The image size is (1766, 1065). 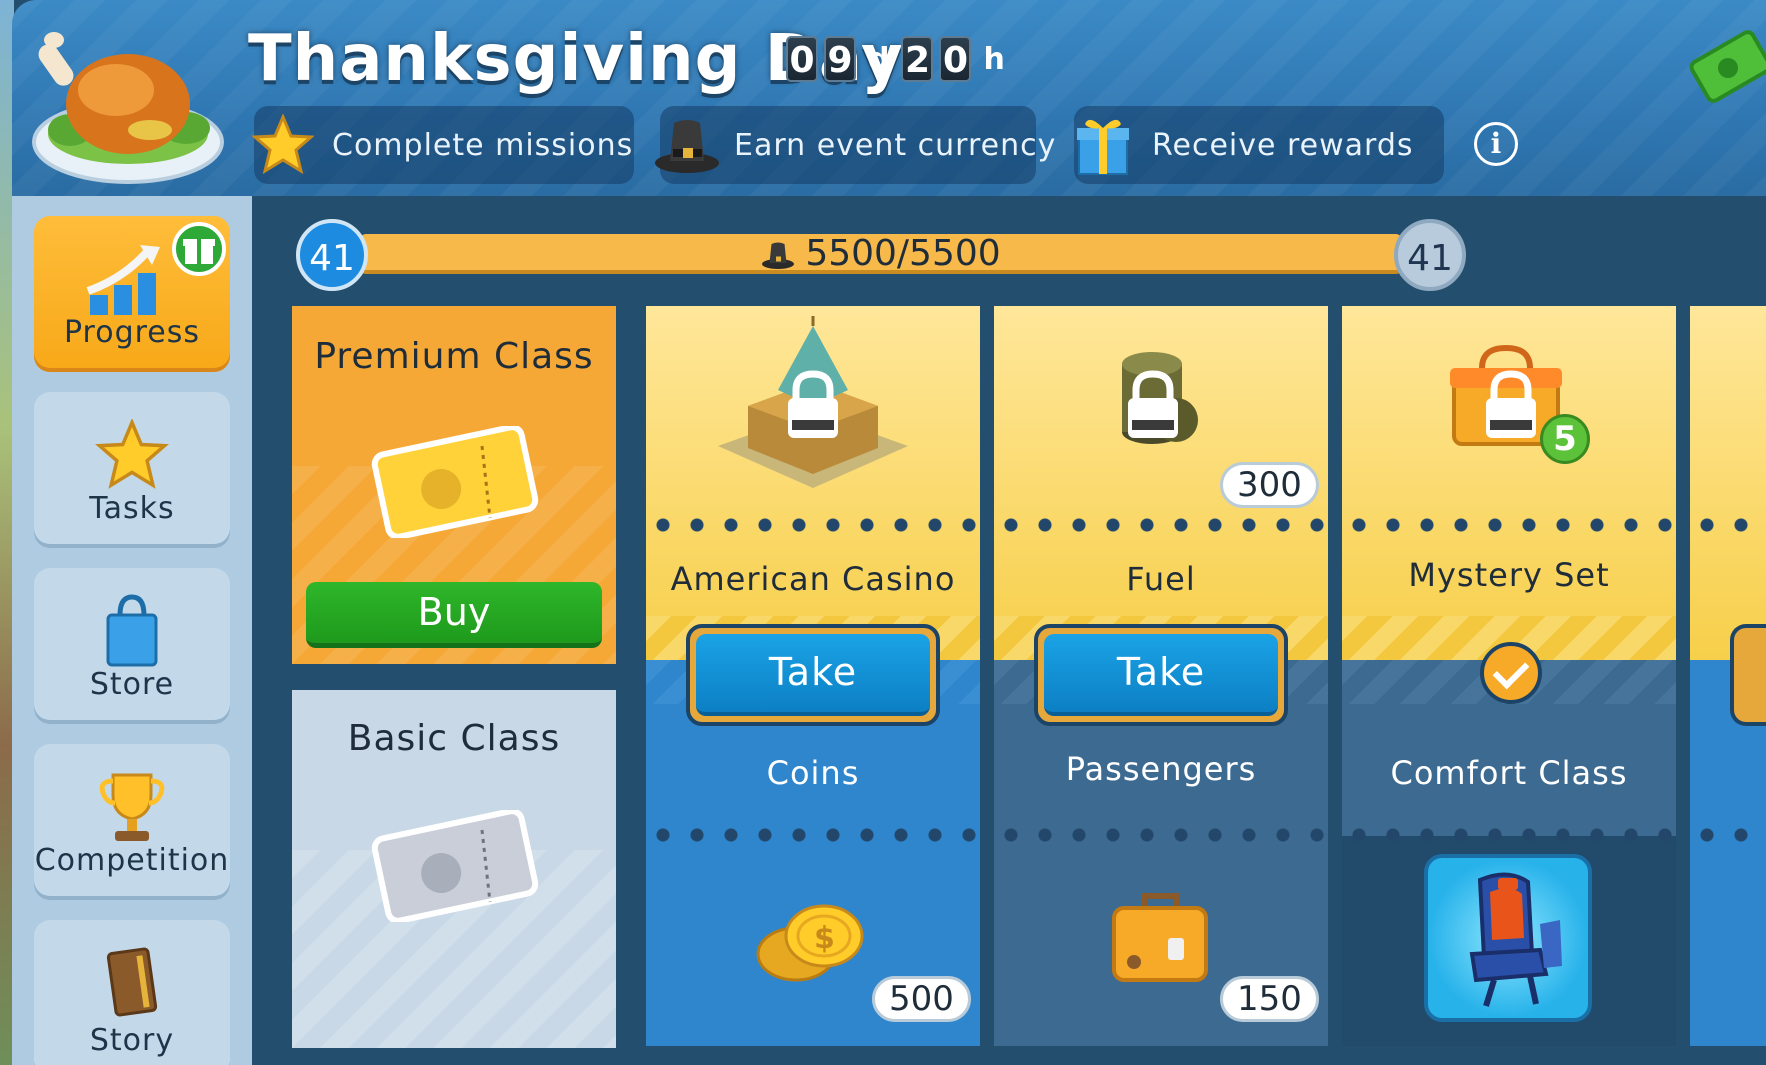 What do you see at coordinates (898, 59) in the screenshot?
I see `event-timer: 0 9 d 2 0 h` at bounding box center [898, 59].